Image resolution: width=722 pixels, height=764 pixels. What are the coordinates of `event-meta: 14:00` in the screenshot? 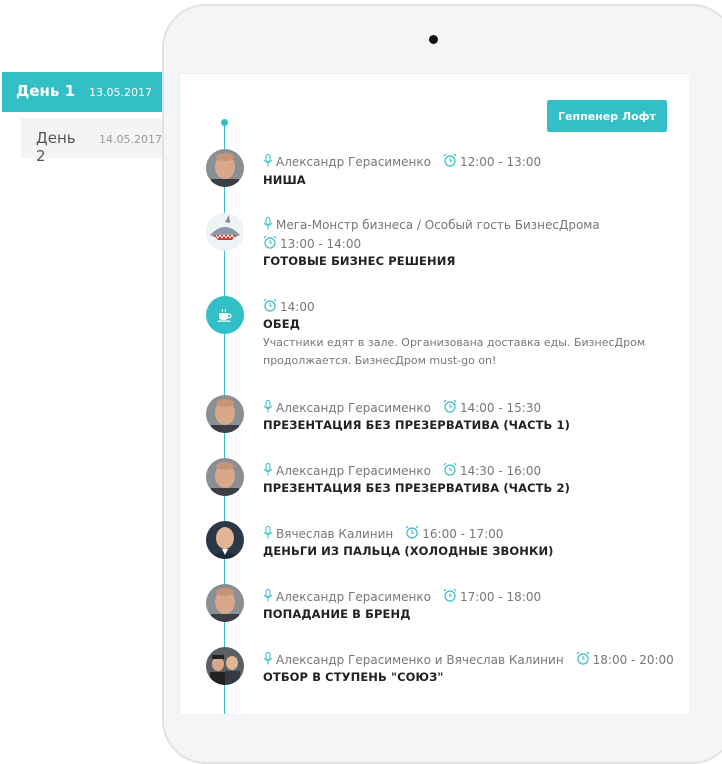 It's located at (289, 306).